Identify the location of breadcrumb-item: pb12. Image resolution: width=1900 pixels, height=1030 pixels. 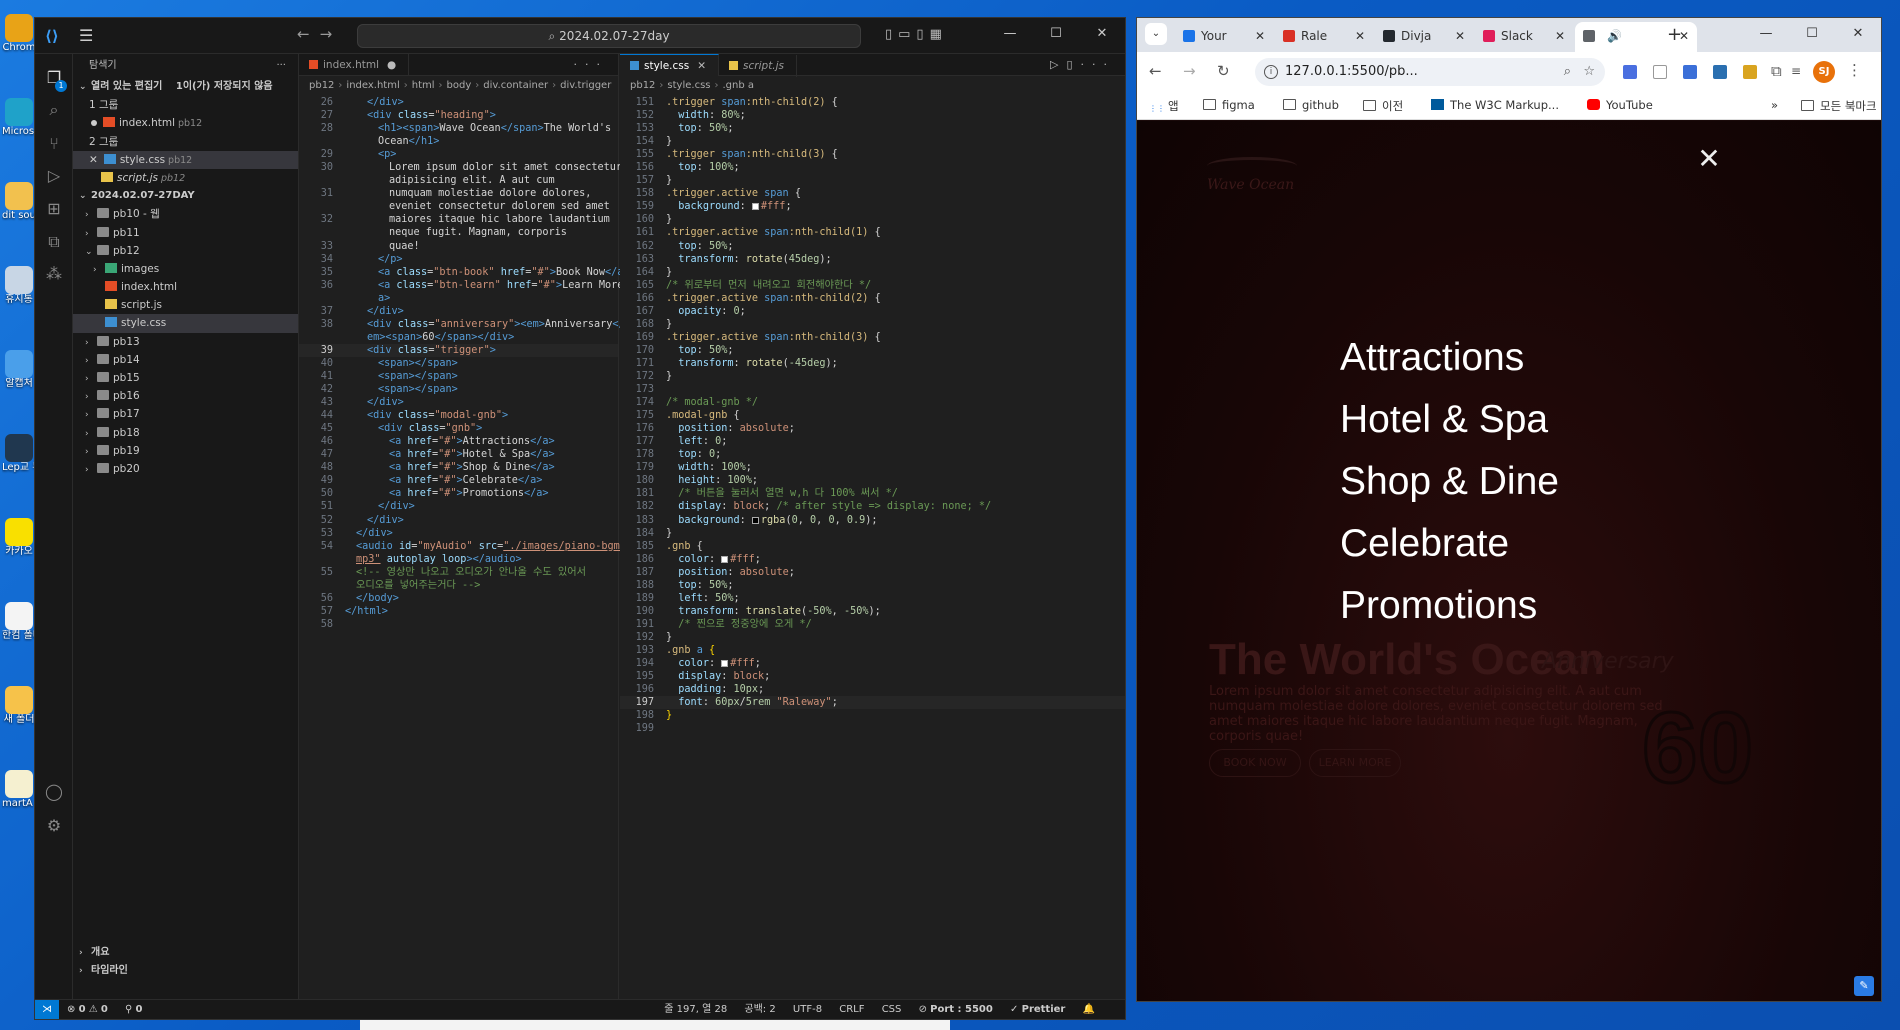
(321, 85).